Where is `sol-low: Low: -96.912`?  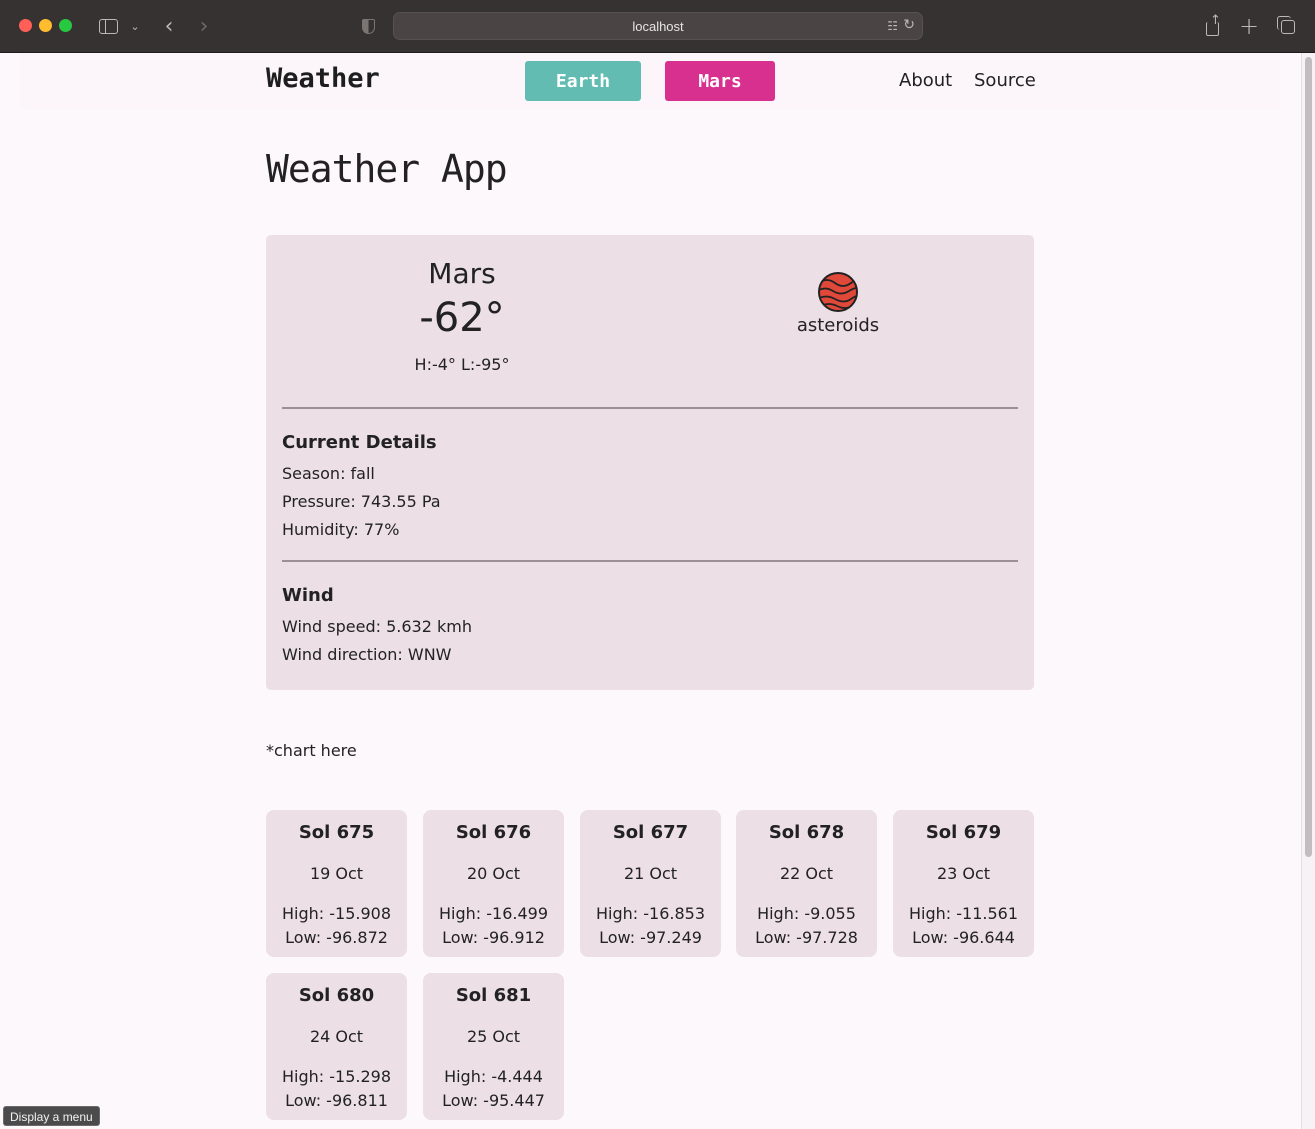 sol-low: Low: -96.912 is located at coordinates (493, 937).